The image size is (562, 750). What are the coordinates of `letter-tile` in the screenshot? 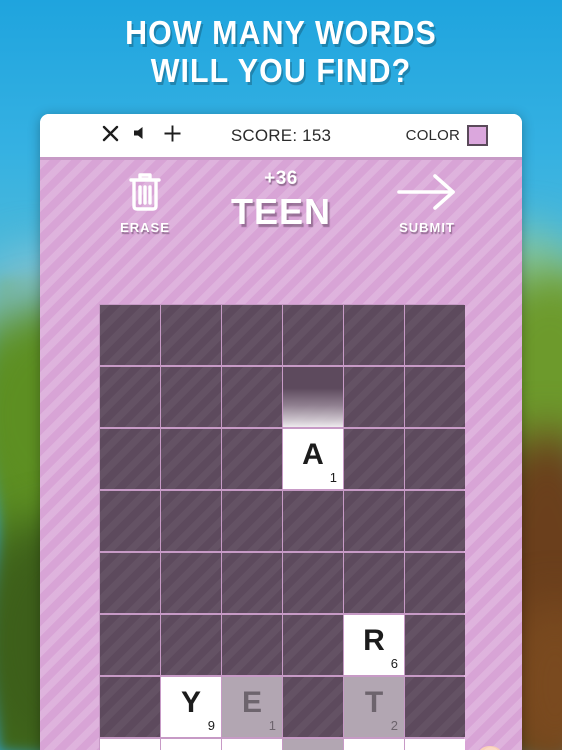 It's located at (435, 744).